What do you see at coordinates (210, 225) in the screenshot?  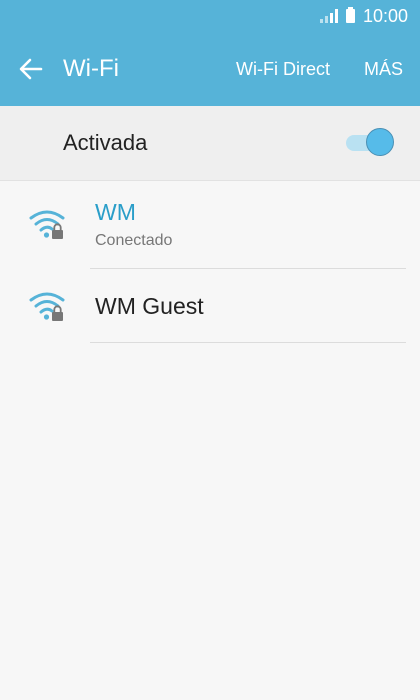 I see `network-item-wm: WM Conectado` at bounding box center [210, 225].